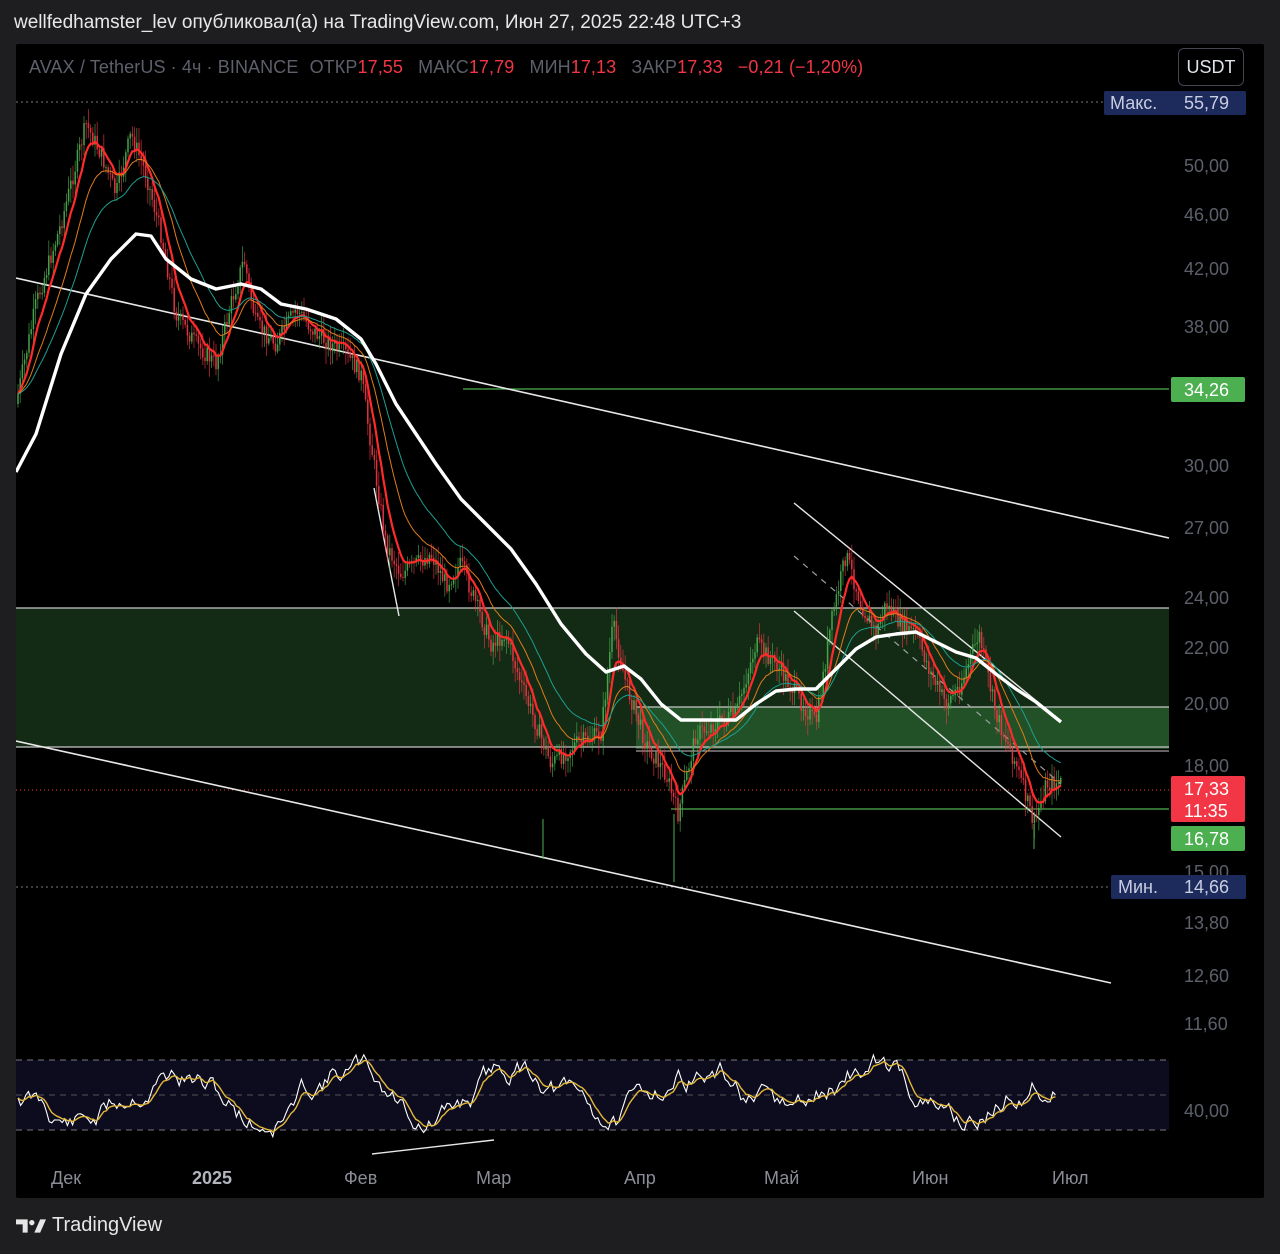 This screenshot has width=1280, height=1254. Describe the element at coordinates (89, 1225) in the screenshot. I see `tradingview-brand: TradingView` at that location.